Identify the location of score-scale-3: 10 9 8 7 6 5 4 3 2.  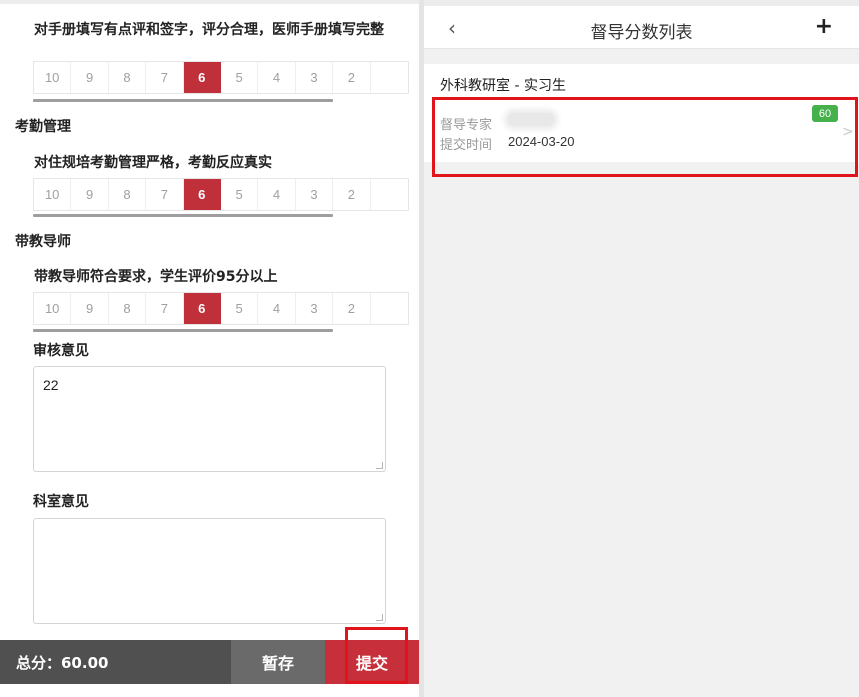
(221, 308).